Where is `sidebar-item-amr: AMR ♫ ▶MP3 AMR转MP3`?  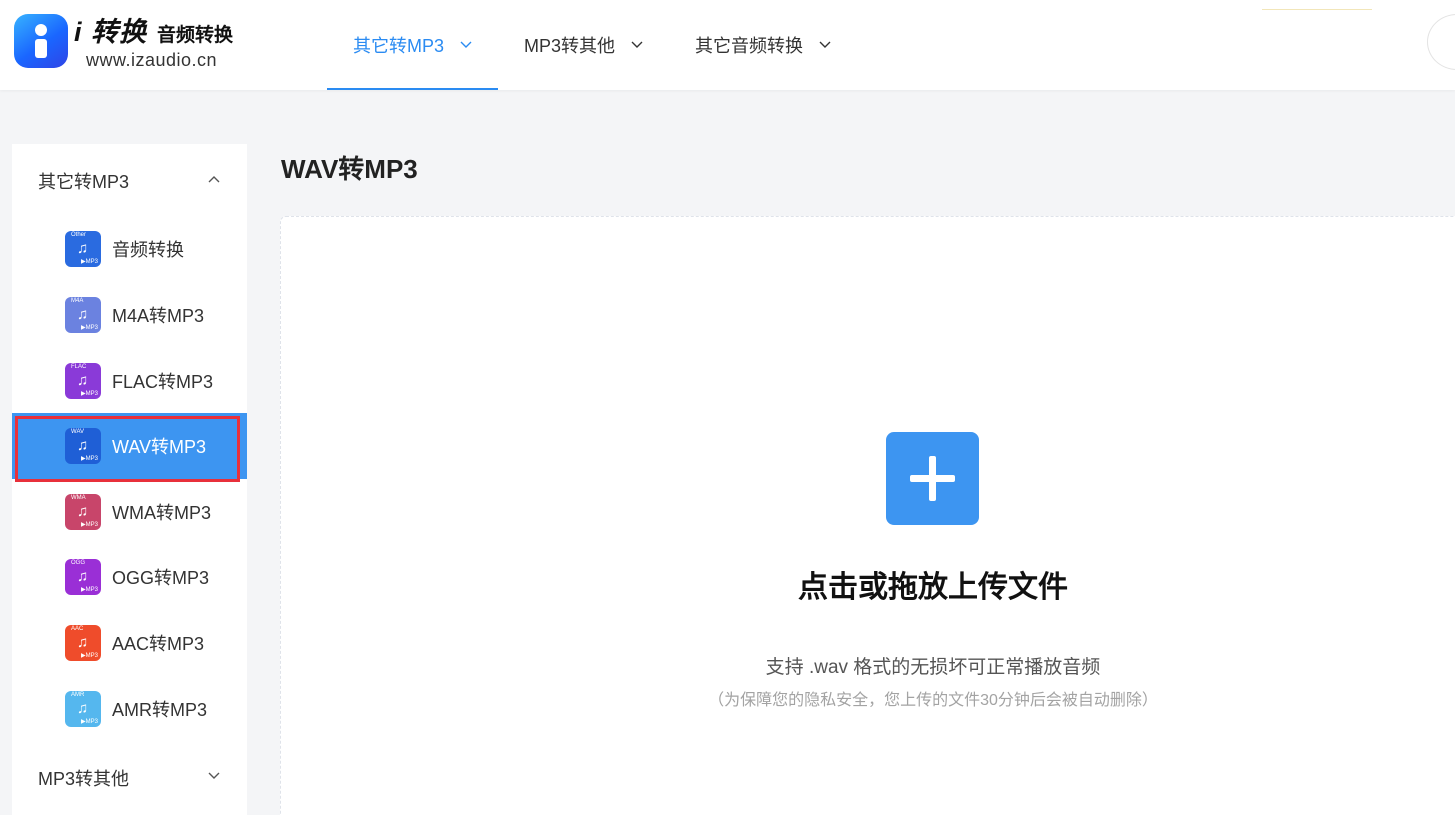 sidebar-item-amr: AMR ♫ ▶MP3 AMR转MP3 is located at coordinates (129, 709).